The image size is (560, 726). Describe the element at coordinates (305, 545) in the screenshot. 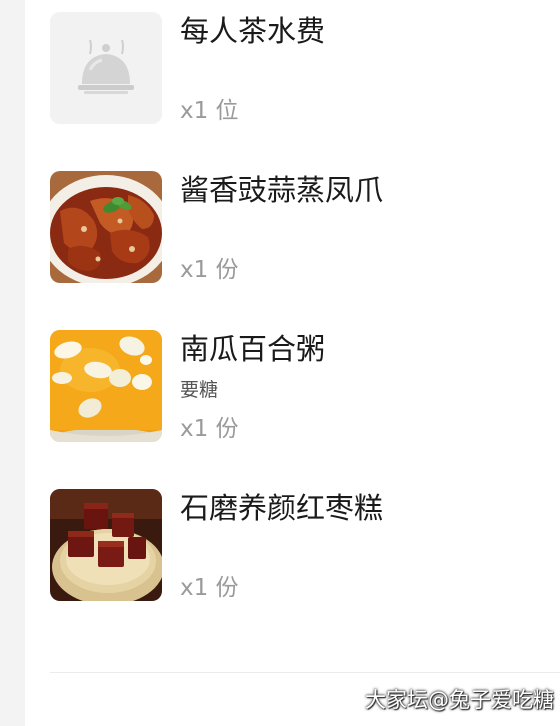

I see `order-item-red-date-cake: 石磨养颜红枣糕 x1 份` at that location.